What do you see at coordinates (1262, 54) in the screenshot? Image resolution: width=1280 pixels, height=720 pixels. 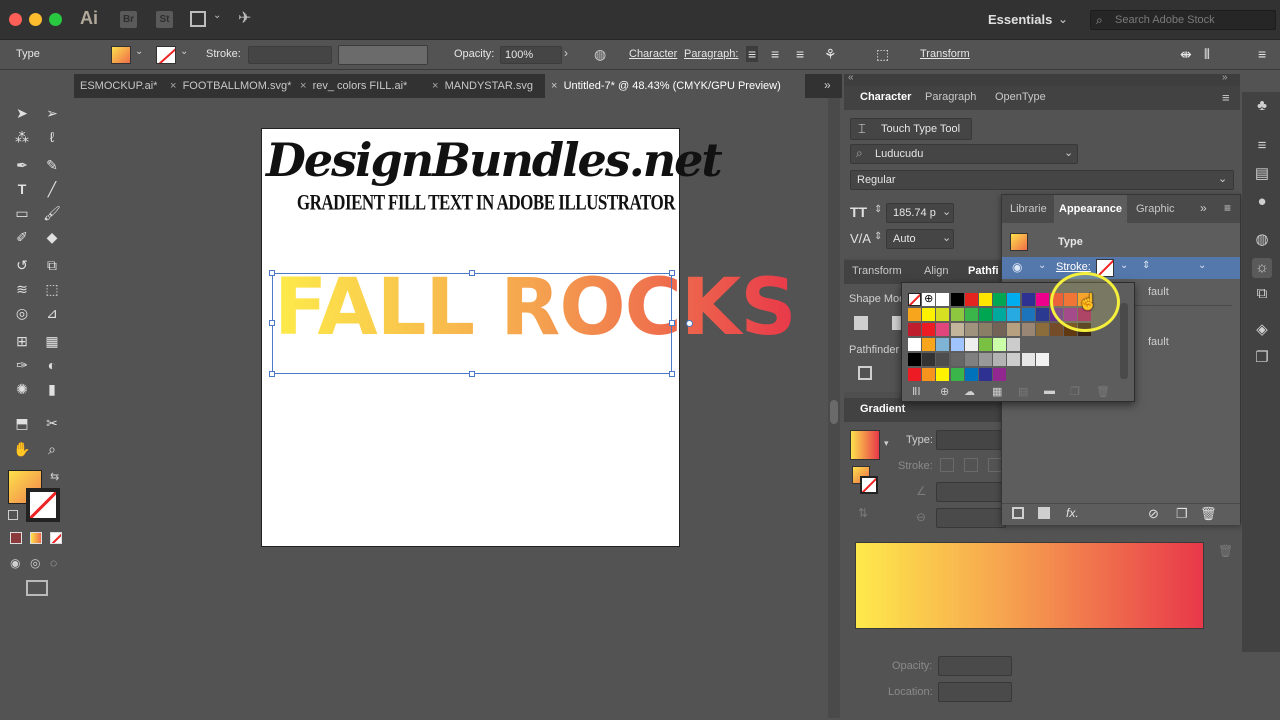 I see `panel-menu-icon: ≡` at bounding box center [1262, 54].